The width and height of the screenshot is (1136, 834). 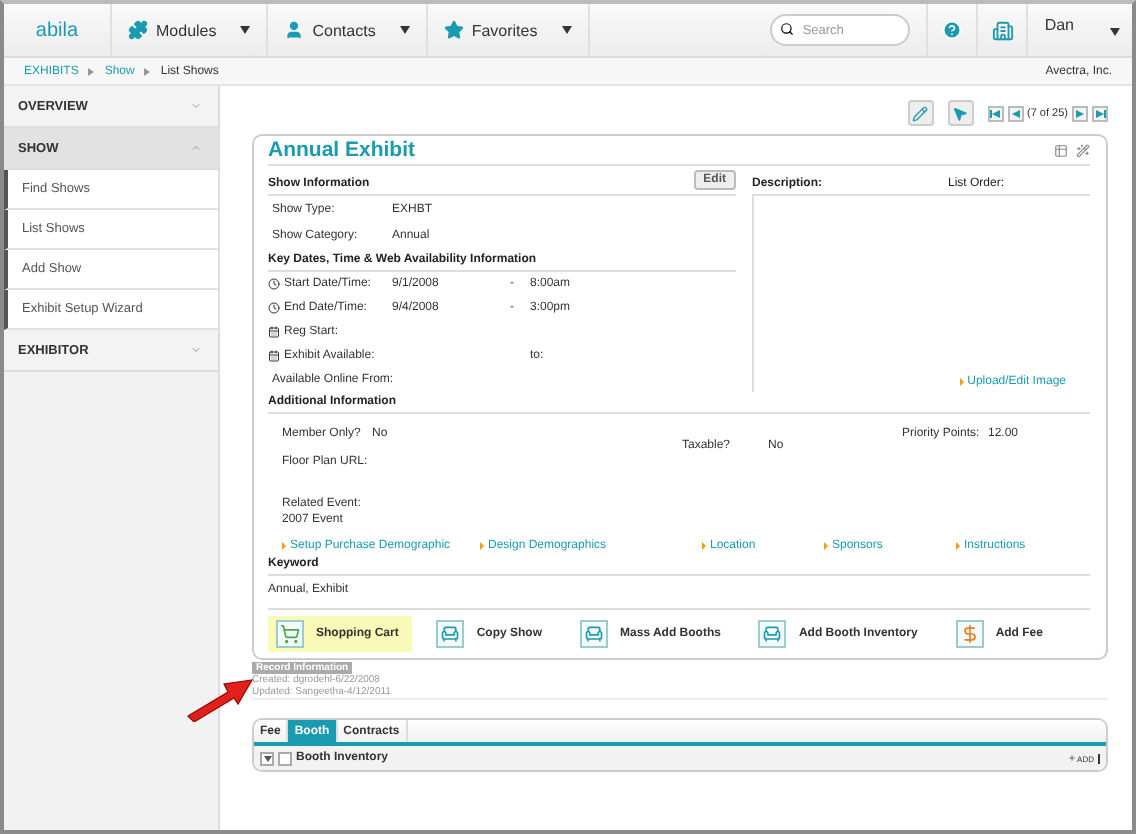 What do you see at coordinates (290, 634) in the screenshot?
I see `cart-icon` at bounding box center [290, 634].